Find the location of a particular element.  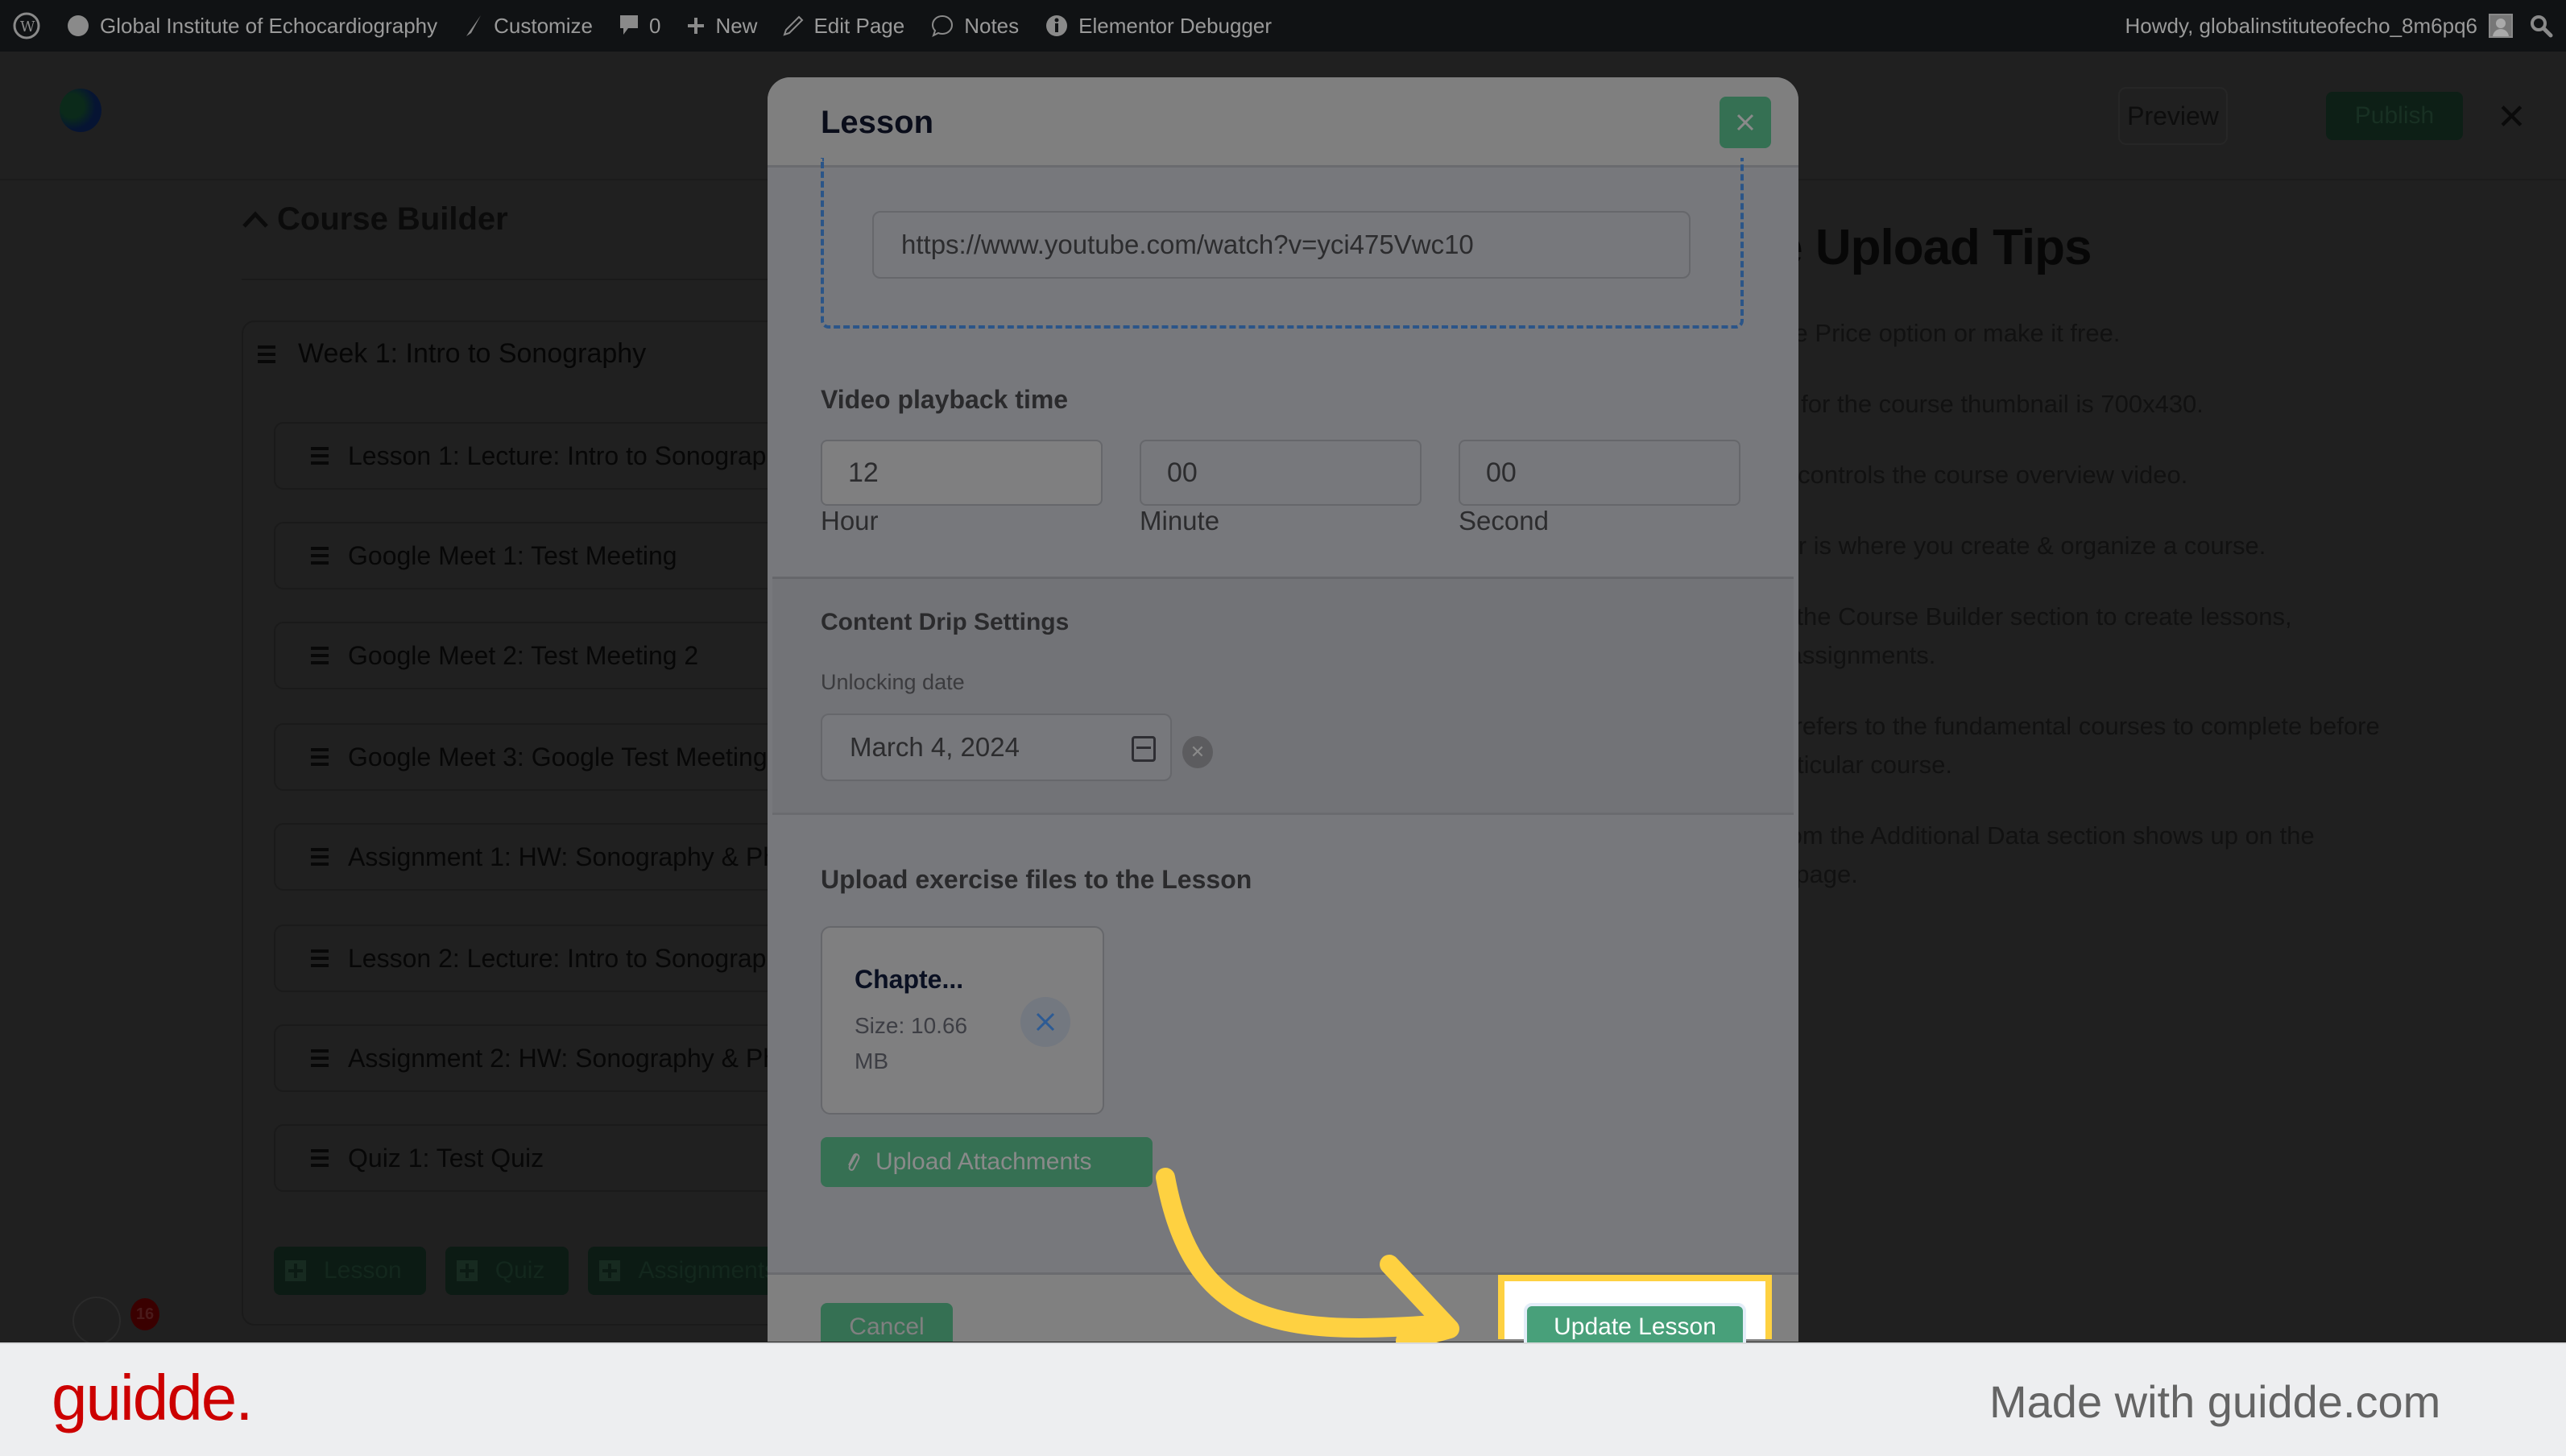

course-item: Assignment 2: HW: Sonography & Ph is located at coordinates (556, 1058).